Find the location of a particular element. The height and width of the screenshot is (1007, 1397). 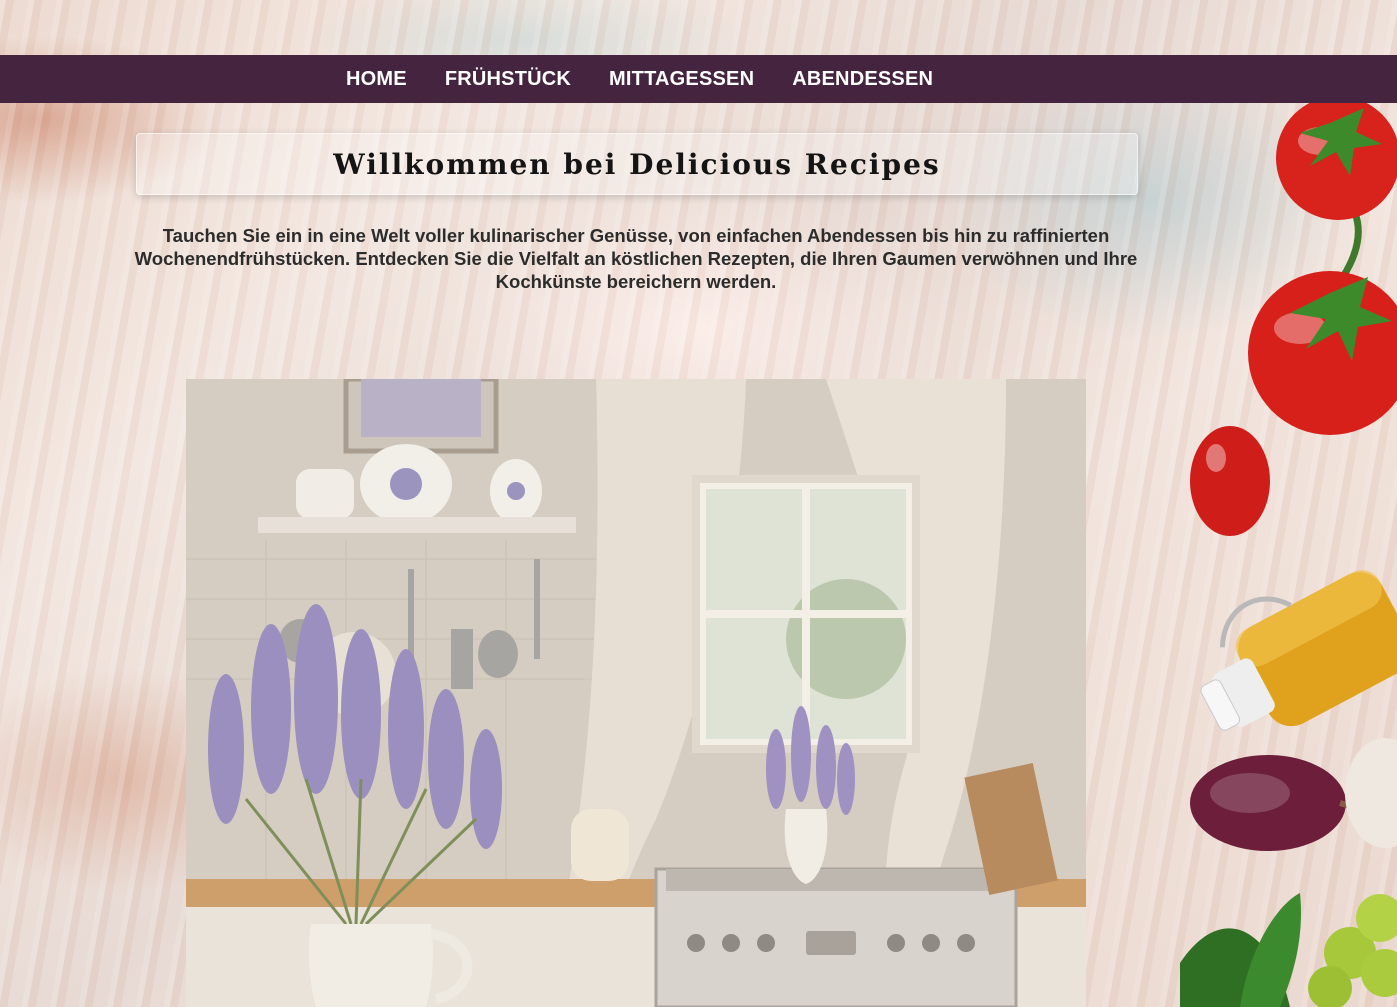

nav-link-mittagessen: MITTAGESSEN is located at coordinates (681, 79).